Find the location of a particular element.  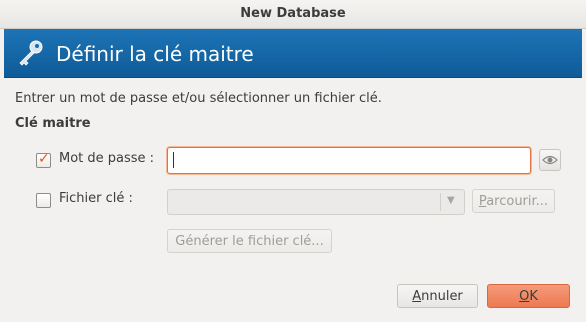

keyfile-label: Fichier clé : is located at coordinates (96, 198).